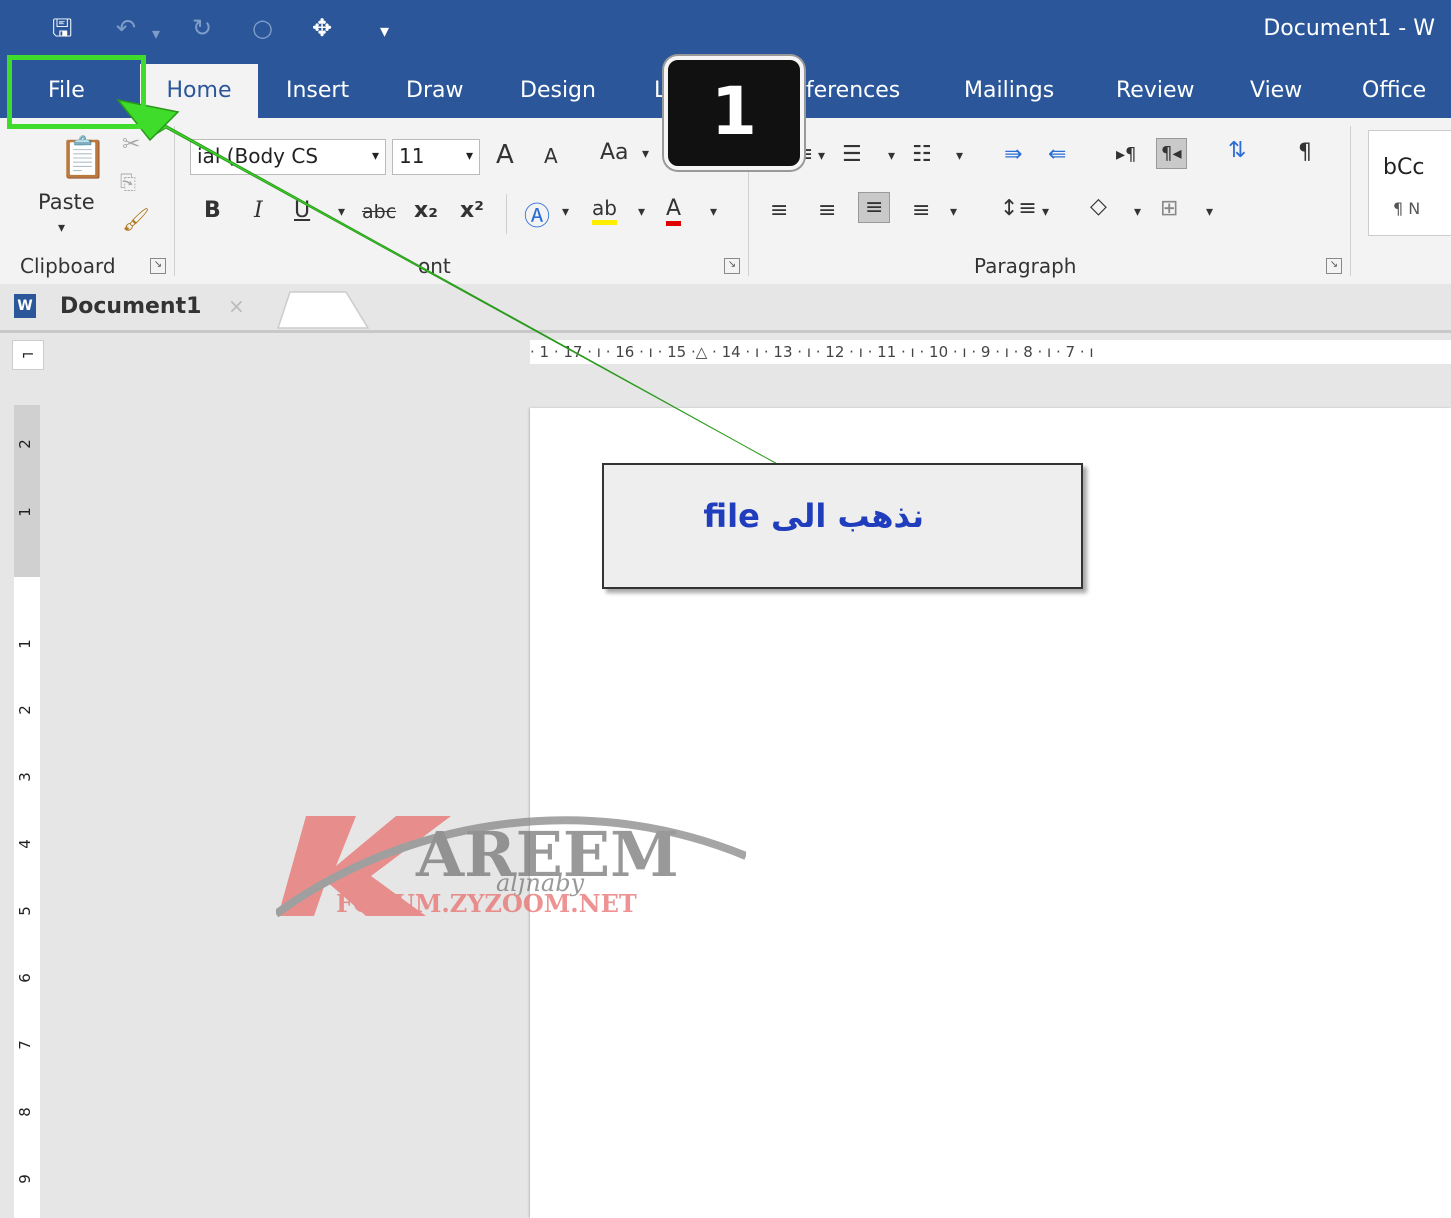 This screenshot has height=1218, width=1451. I want to click on callout-text: نذهب الى file, so click(813, 516).